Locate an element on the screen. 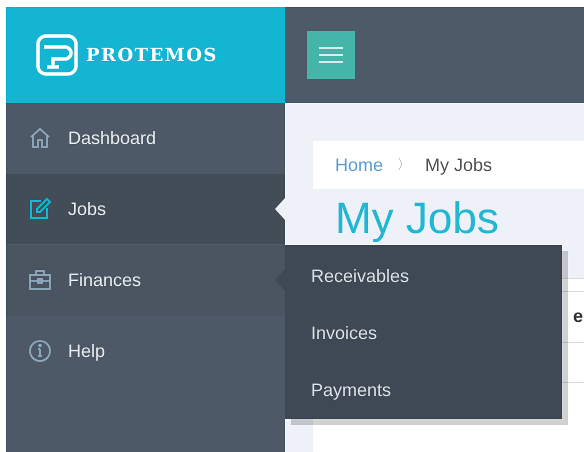  info-icon is located at coordinates (40, 351).